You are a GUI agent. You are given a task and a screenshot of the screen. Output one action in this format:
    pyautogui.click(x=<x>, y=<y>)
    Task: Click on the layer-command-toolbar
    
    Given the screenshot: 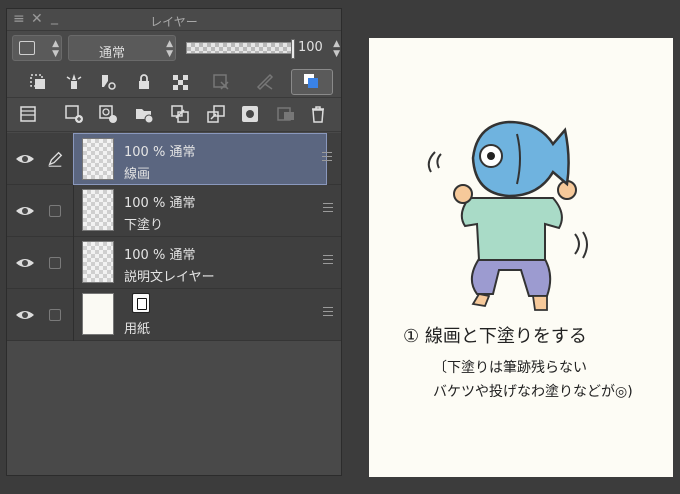 What is the action you would take?
    pyautogui.click(x=174, y=114)
    